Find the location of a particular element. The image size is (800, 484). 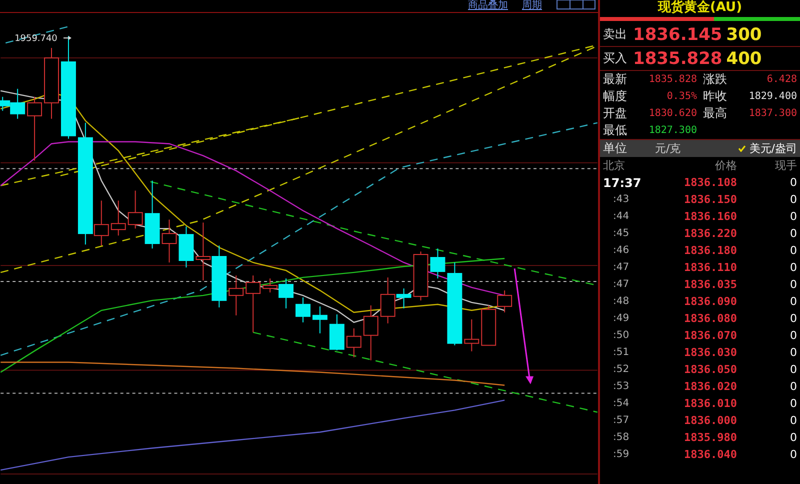

tick-price: 1836.180 is located at coordinates (710, 250).